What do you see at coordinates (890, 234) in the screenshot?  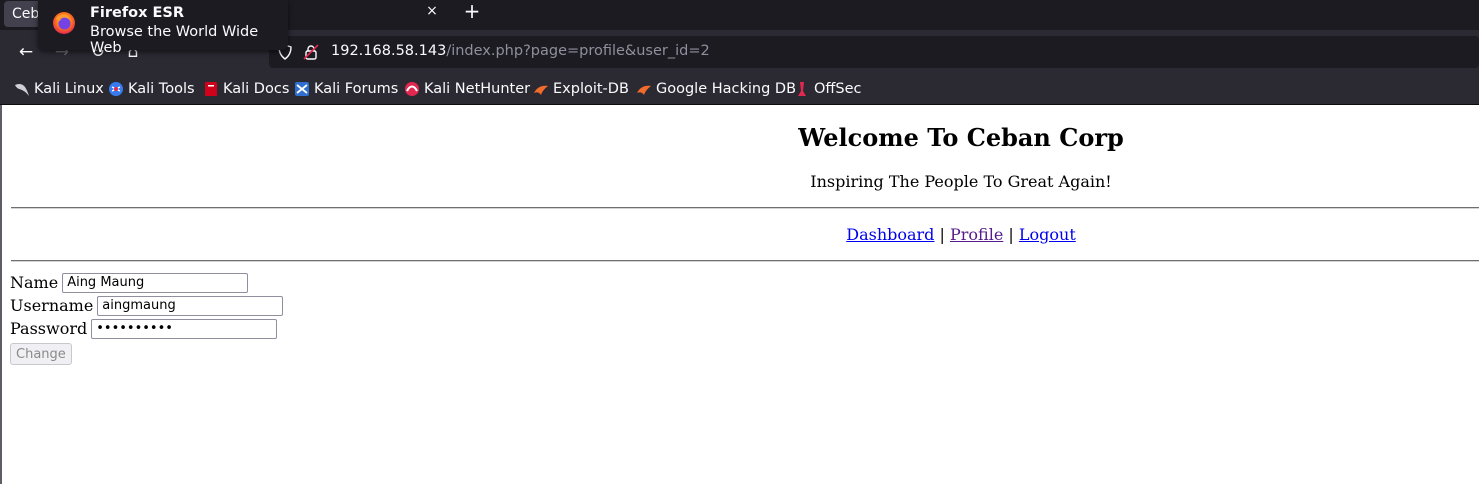 I see `dashboard-link: Dashboard` at bounding box center [890, 234].